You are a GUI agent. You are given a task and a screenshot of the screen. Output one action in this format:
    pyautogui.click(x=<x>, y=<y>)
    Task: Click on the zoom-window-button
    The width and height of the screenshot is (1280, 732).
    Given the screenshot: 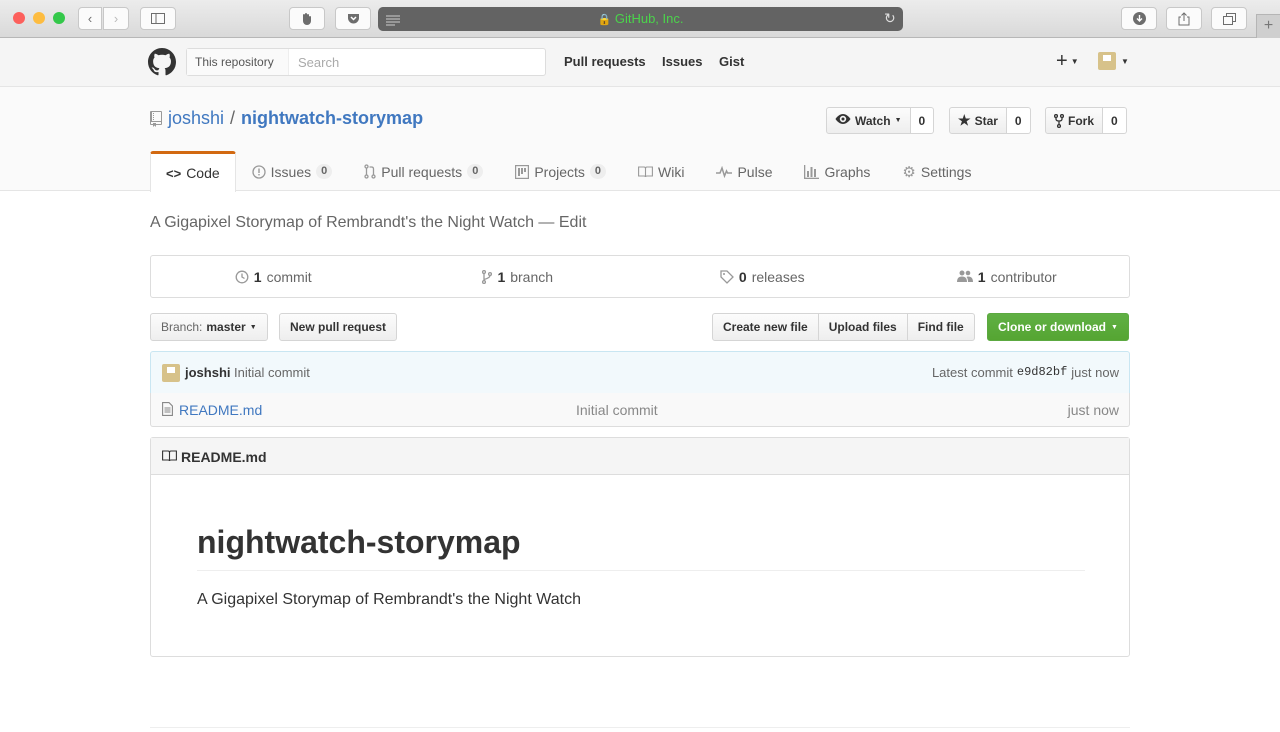 What is the action you would take?
    pyautogui.click(x=59, y=18)
    